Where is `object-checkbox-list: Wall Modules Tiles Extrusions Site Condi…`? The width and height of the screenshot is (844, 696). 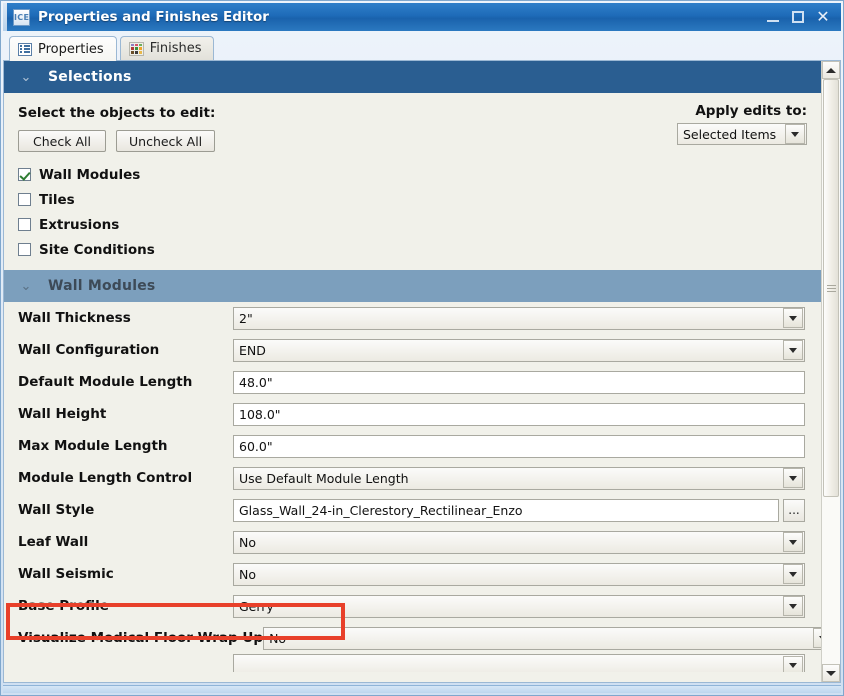
object-checkbox-list: Wall Modules Tiles Extrusions Site Condi… is located at coordinates (412, 216).